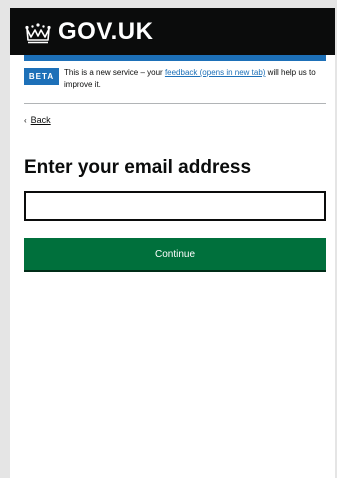 This screenshot has height=478, width=337. I want to click on continue-button: Continue, so click(175, 254).